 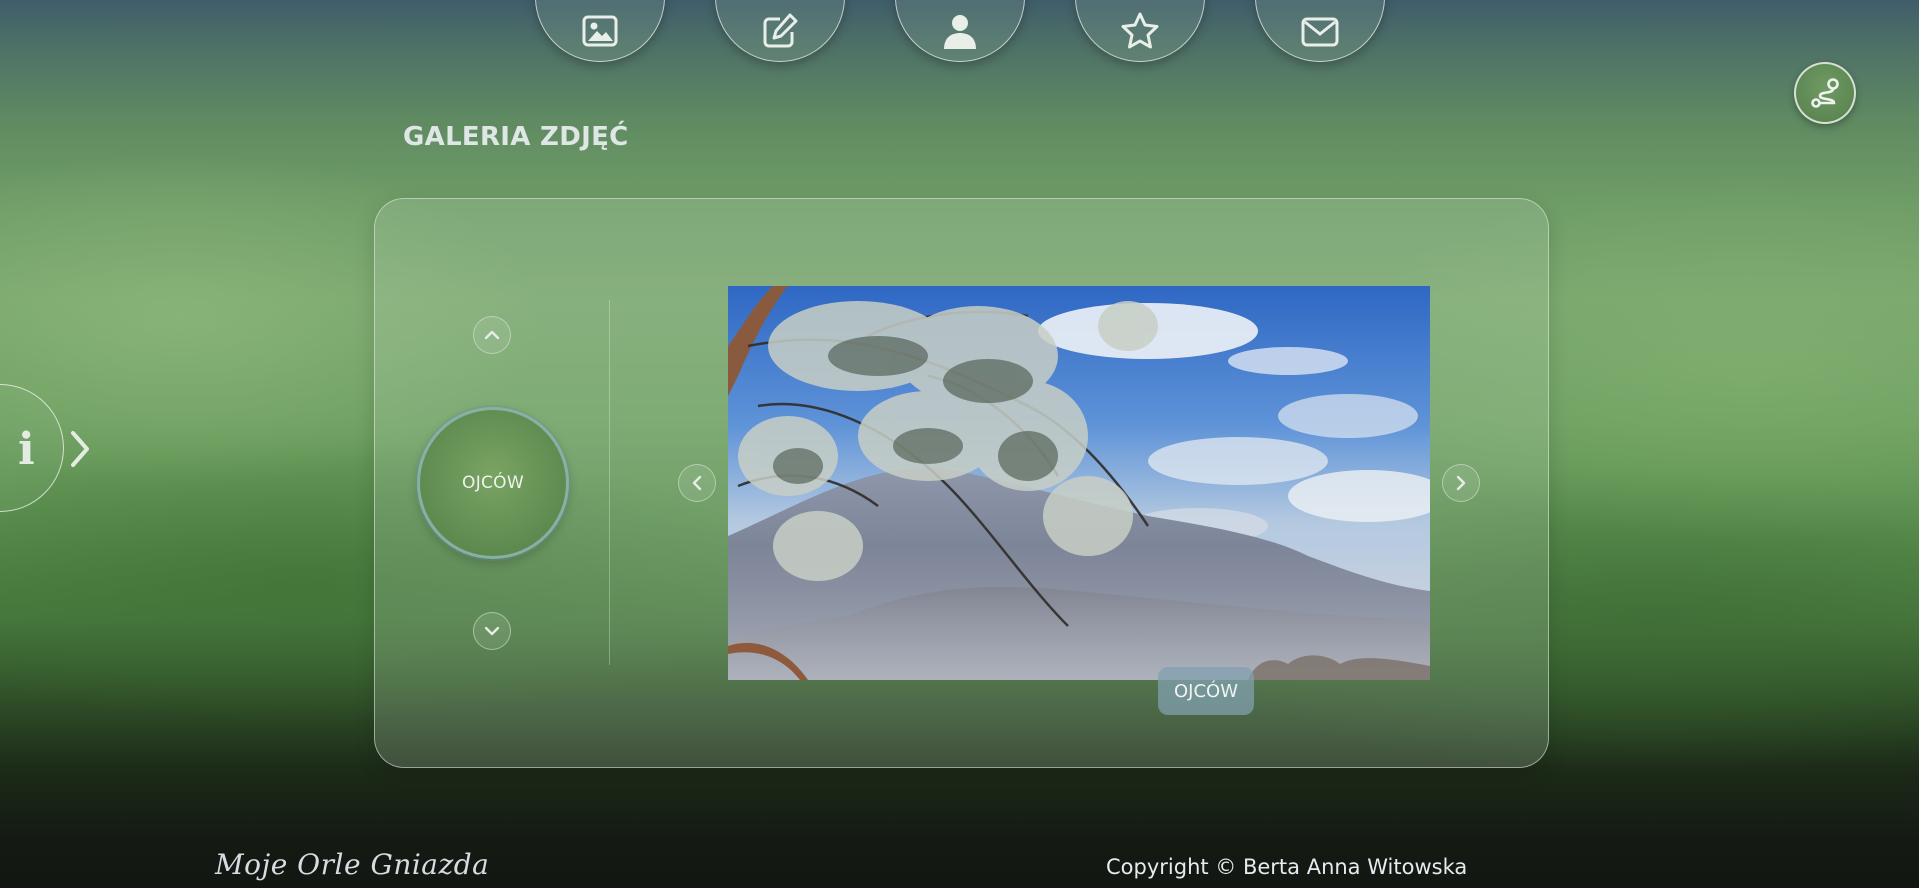 I want to click on nav-about-button, so click(x=960, y=31).